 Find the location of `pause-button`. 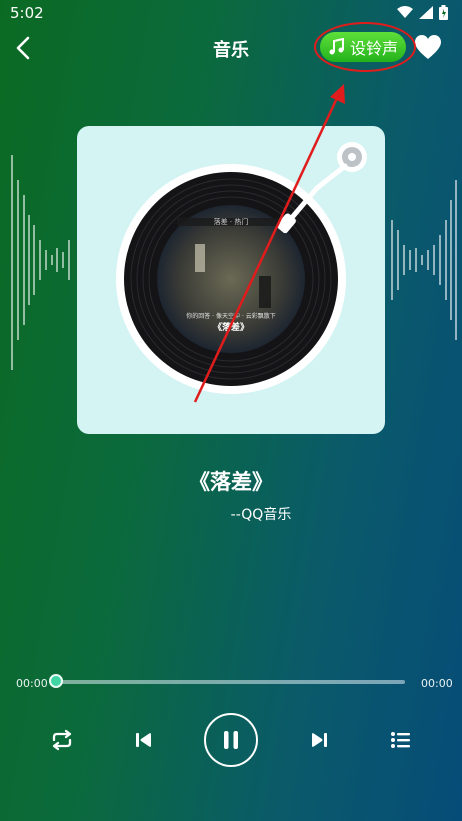

pause-button is located at coordinates (231, 740).